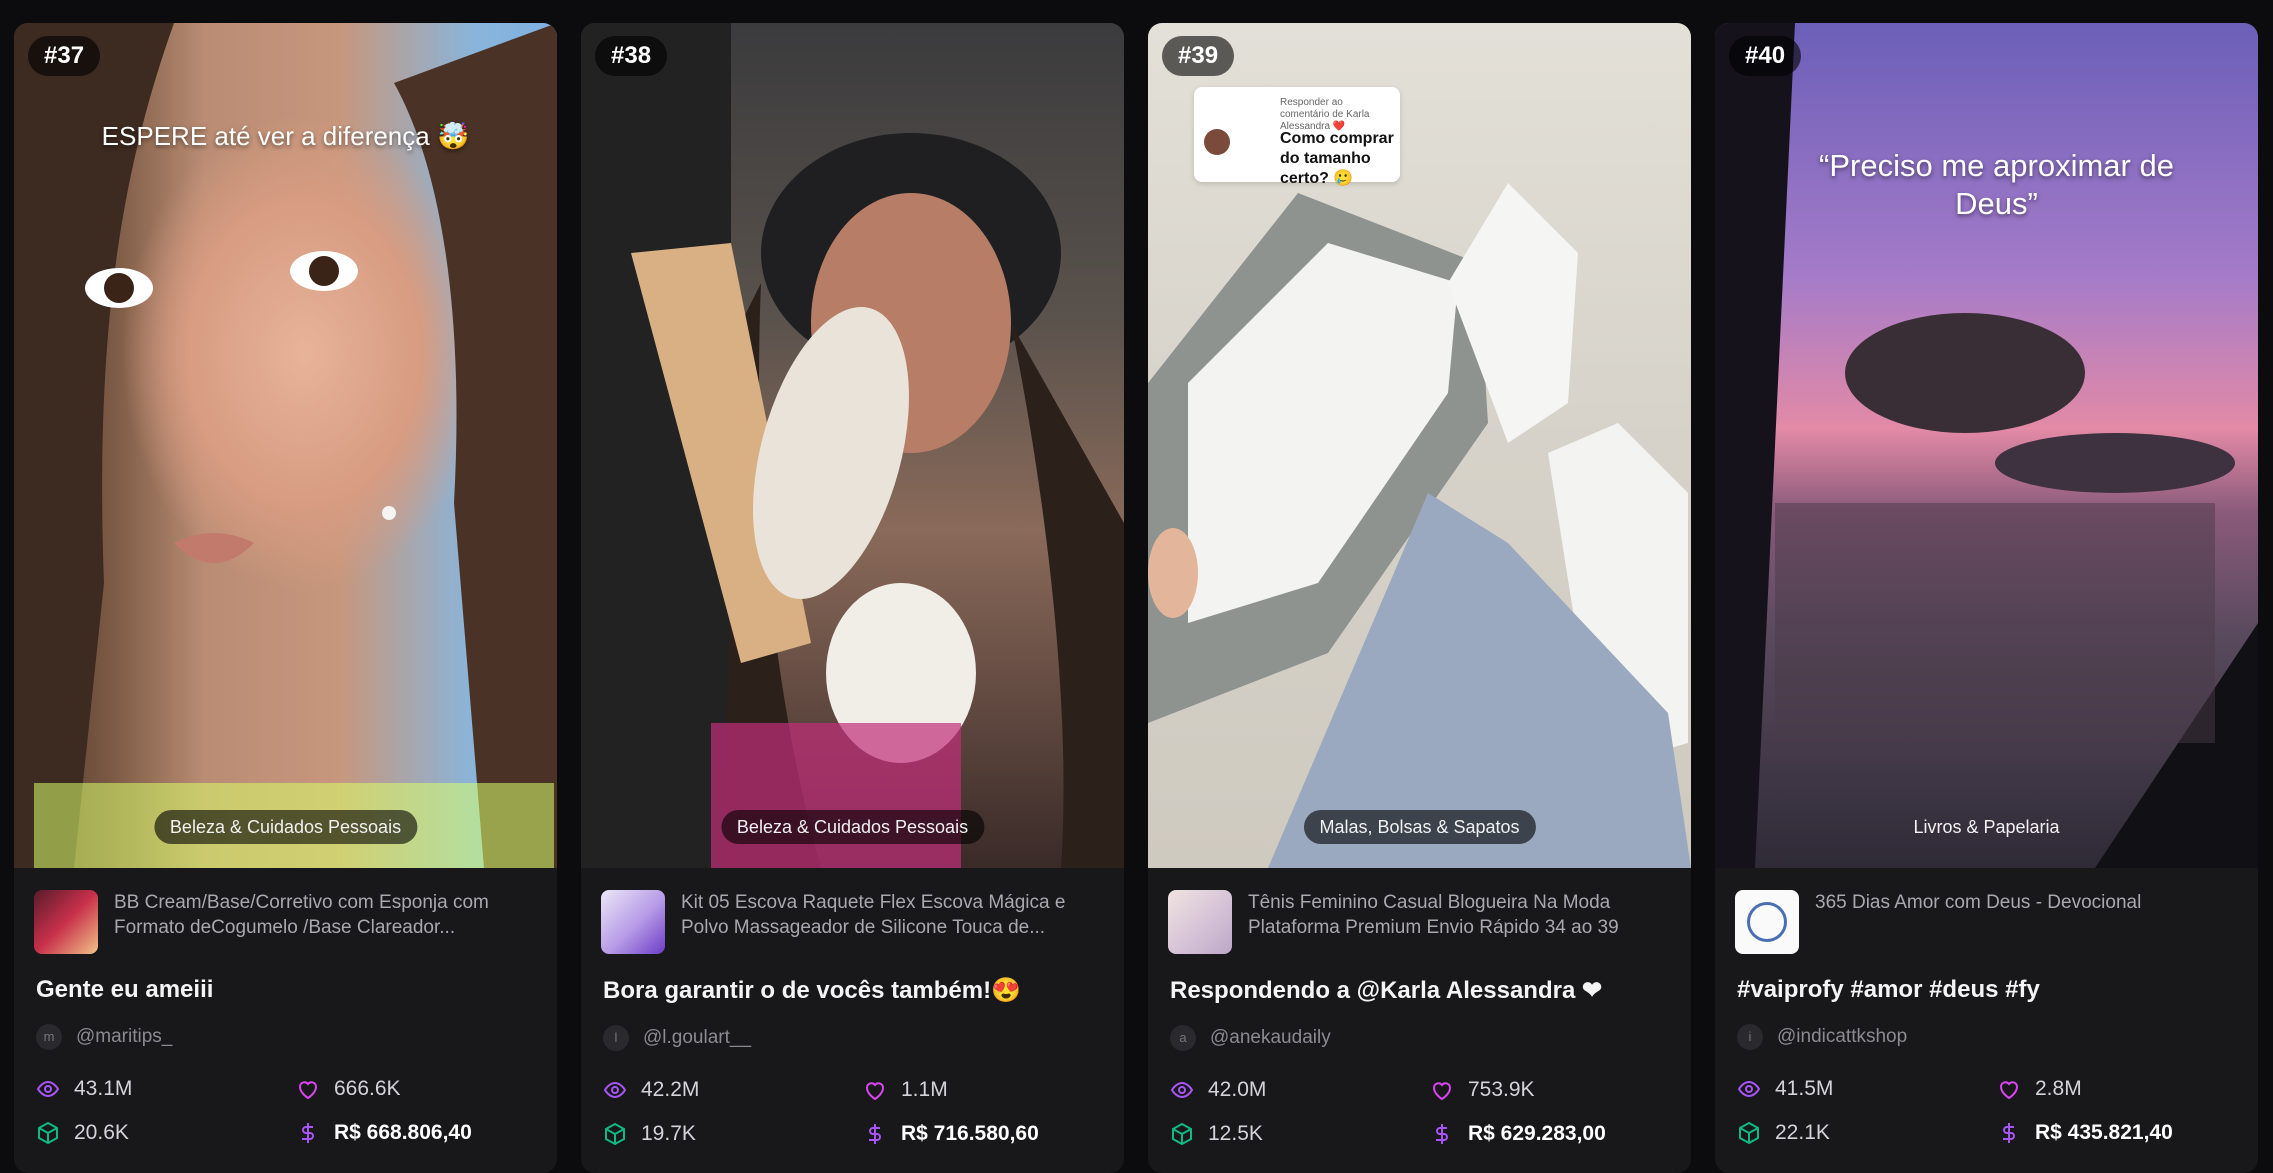  I want to click on revenue-stat: R$ 435.821,40, so click(2127, 1133).